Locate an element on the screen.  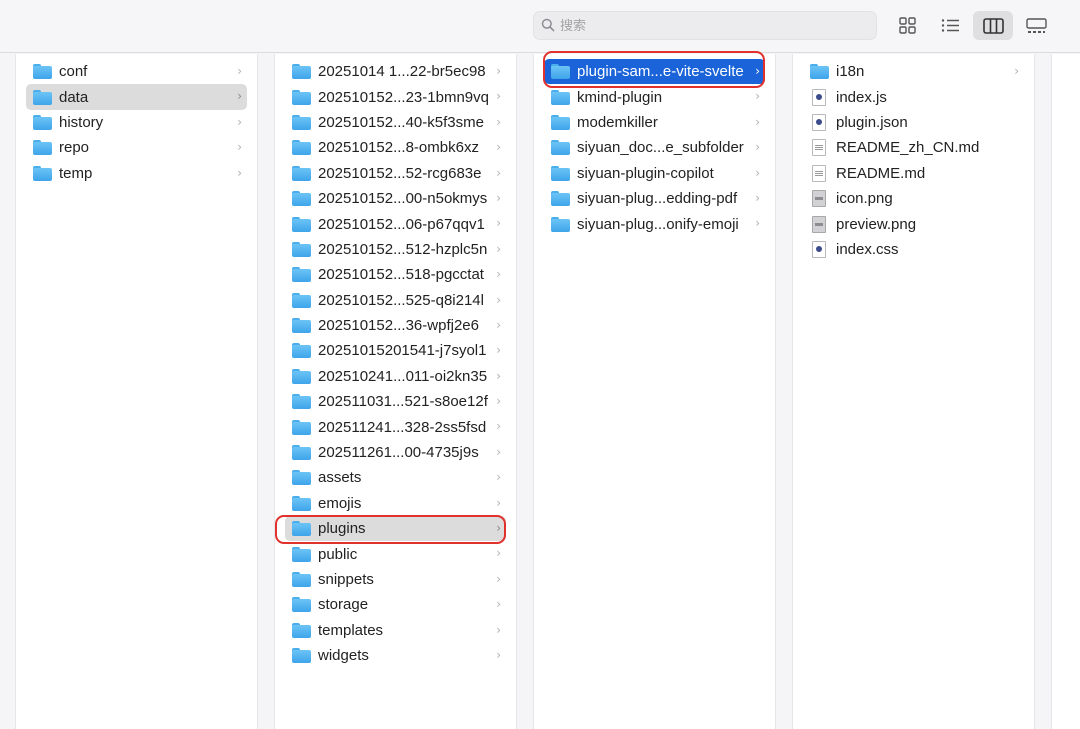
folder-item-202511031-521-s8oe12f: 202511031...521-s8oe12f › is located at coordinates (395, 401).